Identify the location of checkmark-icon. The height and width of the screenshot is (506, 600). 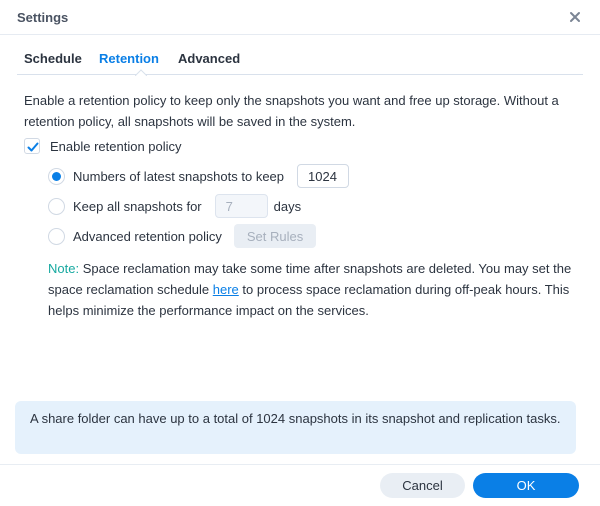
(33, 147).